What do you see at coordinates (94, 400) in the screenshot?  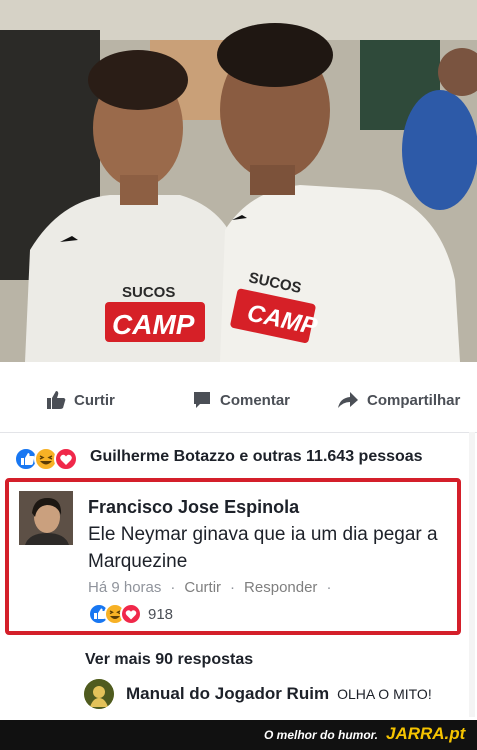 I see `like-label: Curtir` at bounding box center [94, 400].